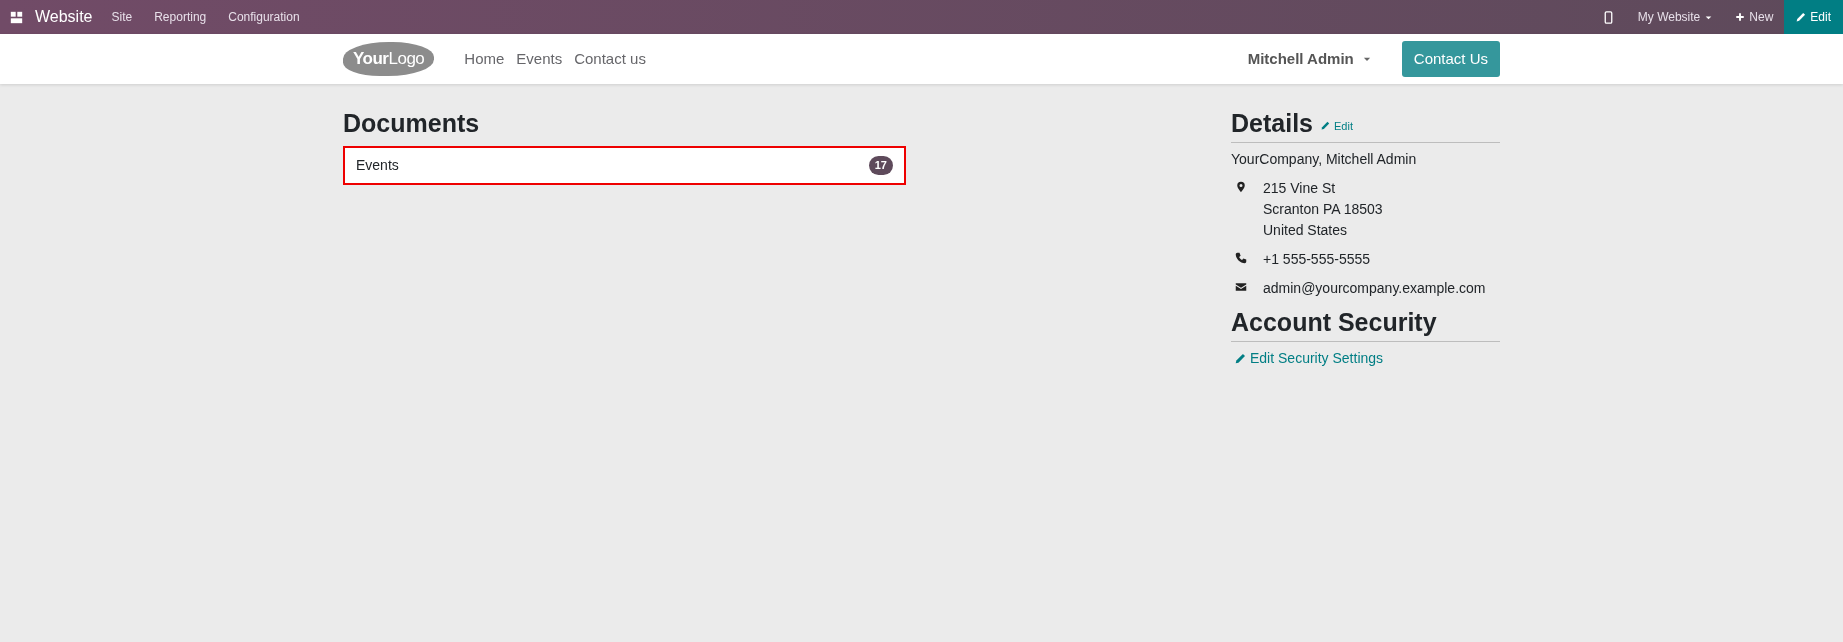 This screenshot has height=642, width=1843. I want to click on plus-icon, so click(1740, 17).